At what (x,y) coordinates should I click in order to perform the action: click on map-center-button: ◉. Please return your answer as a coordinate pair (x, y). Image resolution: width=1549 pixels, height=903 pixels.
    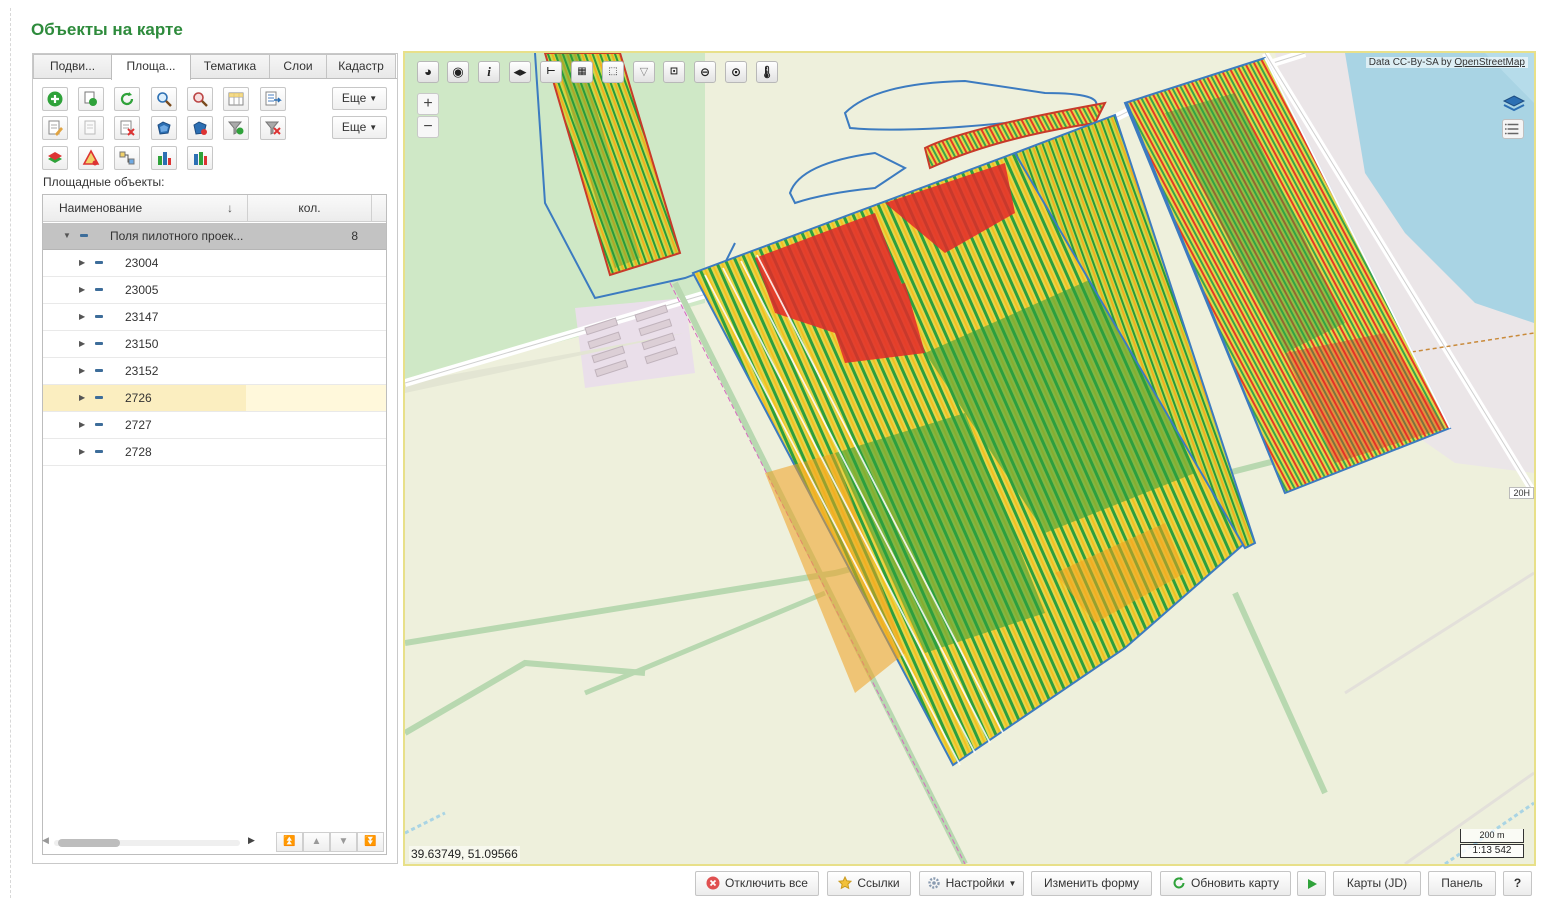
    Looking at the image, I should click on (458, 72).